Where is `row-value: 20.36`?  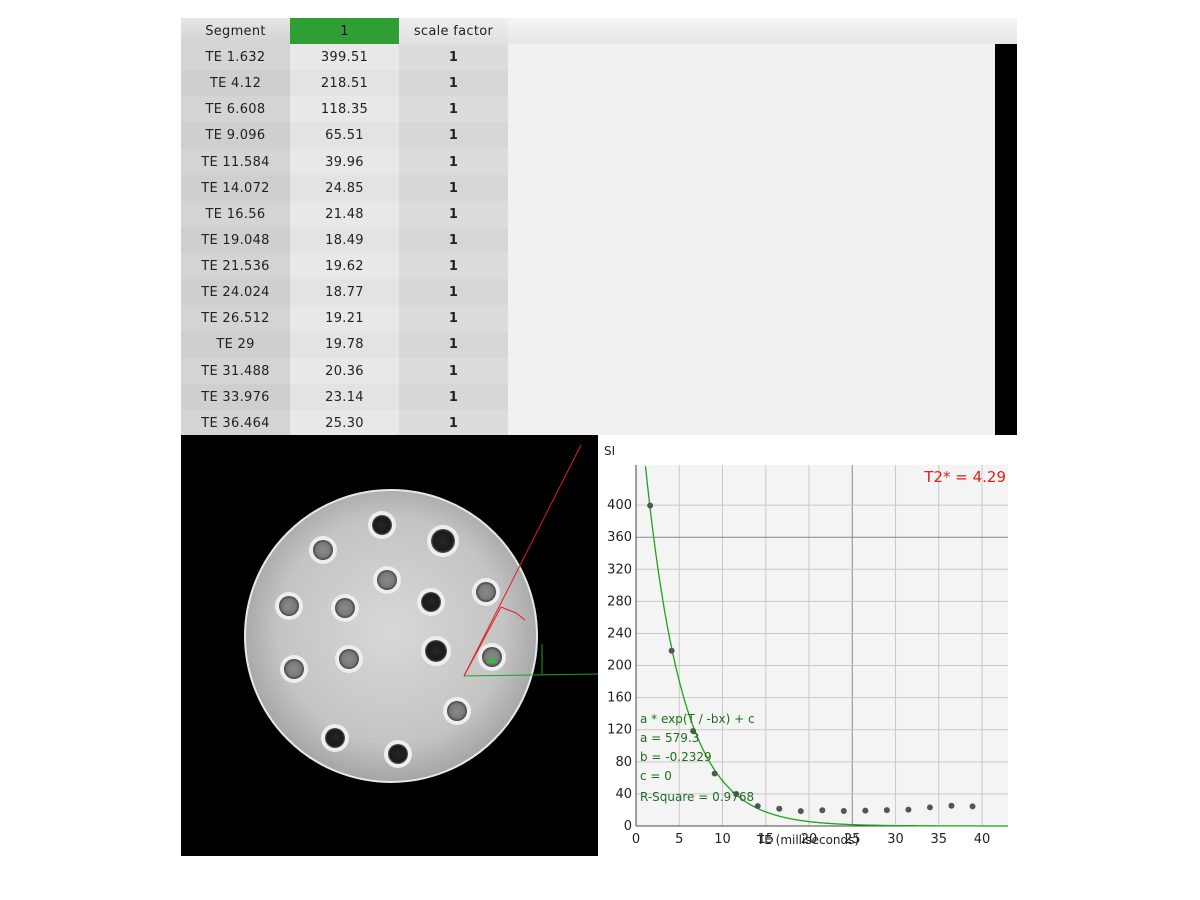
row-value: 20.36 is located at coordinates (344, 371).